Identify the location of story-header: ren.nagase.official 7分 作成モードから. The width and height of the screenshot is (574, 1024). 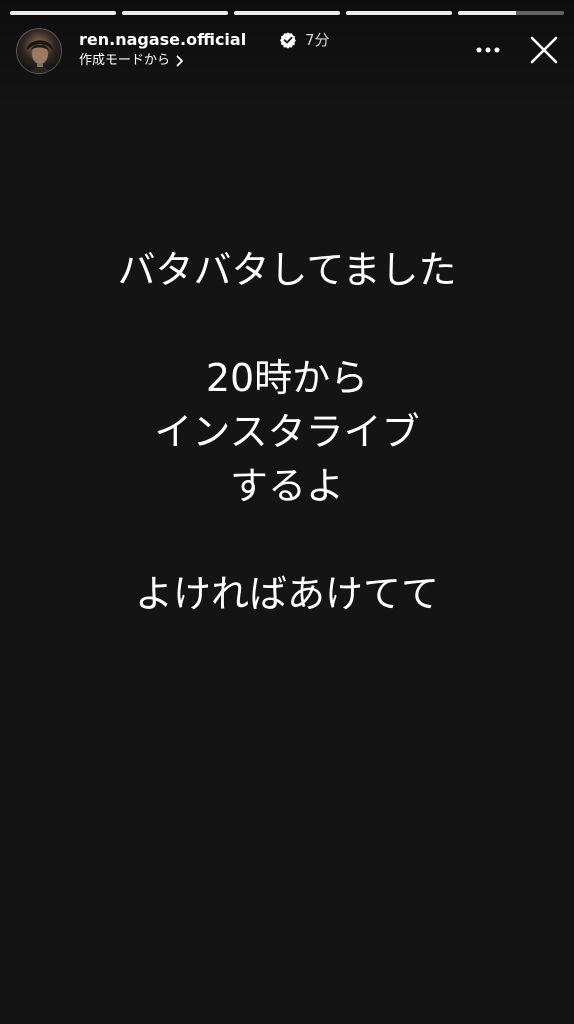
(287, 51).